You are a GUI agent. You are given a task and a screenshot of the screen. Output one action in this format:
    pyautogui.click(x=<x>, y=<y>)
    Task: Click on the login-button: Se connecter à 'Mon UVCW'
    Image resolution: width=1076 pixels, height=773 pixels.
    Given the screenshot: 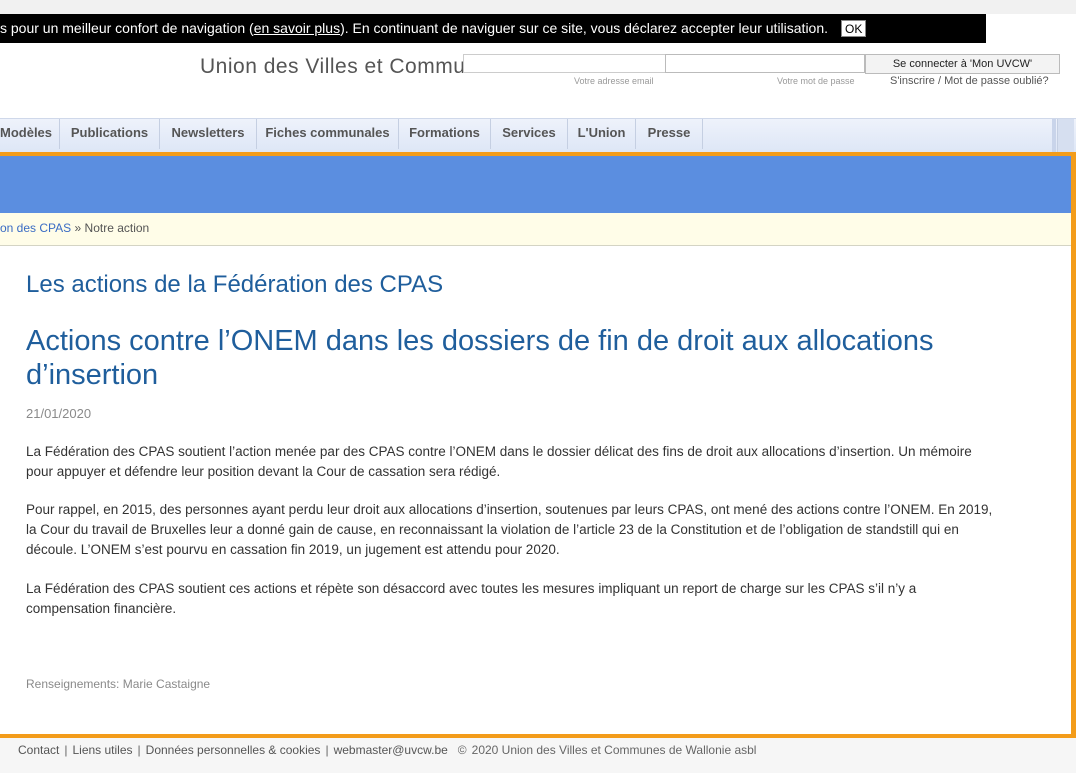 What is the action you would take?
    pyautogui.click(x=962, y=64)
    